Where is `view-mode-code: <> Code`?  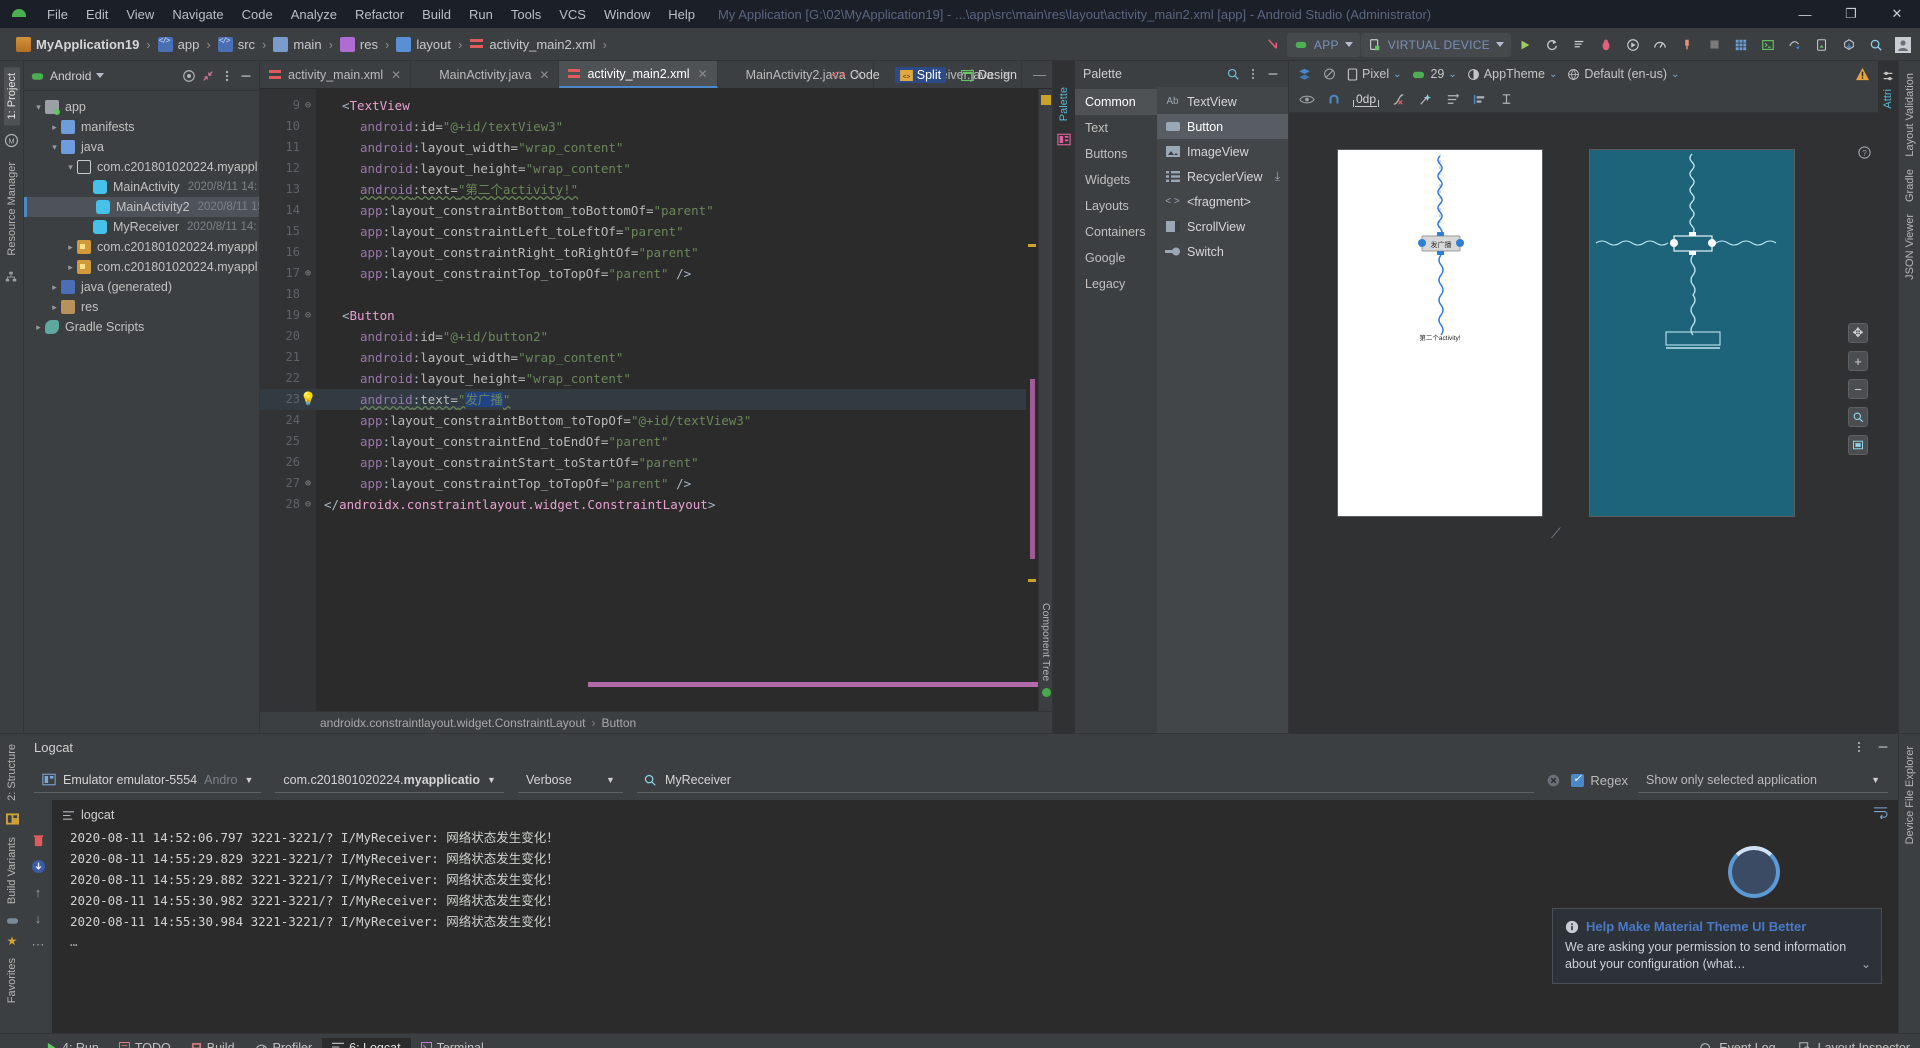 view-mode-code: <> Code is located at coordinates (855, 75).